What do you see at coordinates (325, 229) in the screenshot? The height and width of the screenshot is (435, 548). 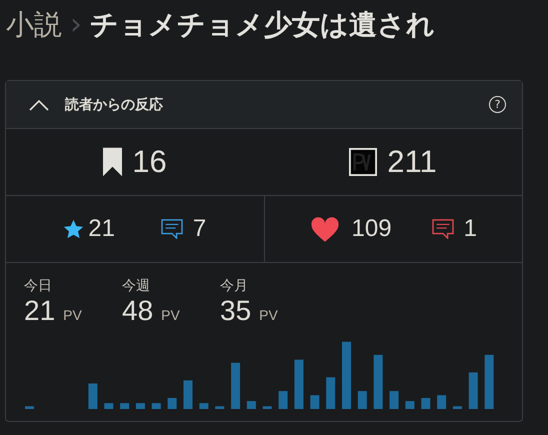 I see `heart-icon` at bounding box center [325, 229].